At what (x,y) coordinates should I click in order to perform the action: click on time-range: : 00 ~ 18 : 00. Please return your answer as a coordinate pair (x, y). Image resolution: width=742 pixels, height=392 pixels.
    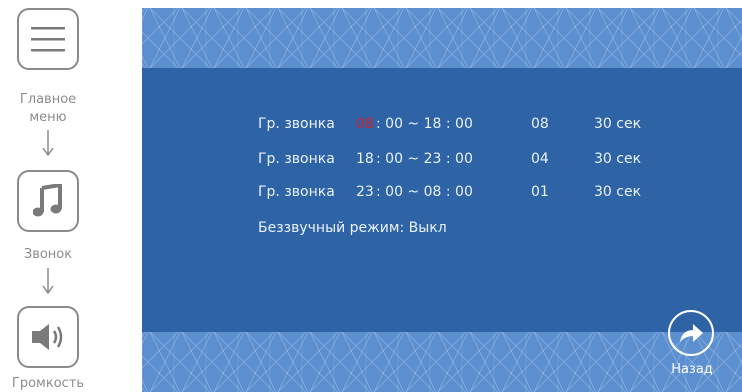
    Looking at the image, I should click on (424, 124).